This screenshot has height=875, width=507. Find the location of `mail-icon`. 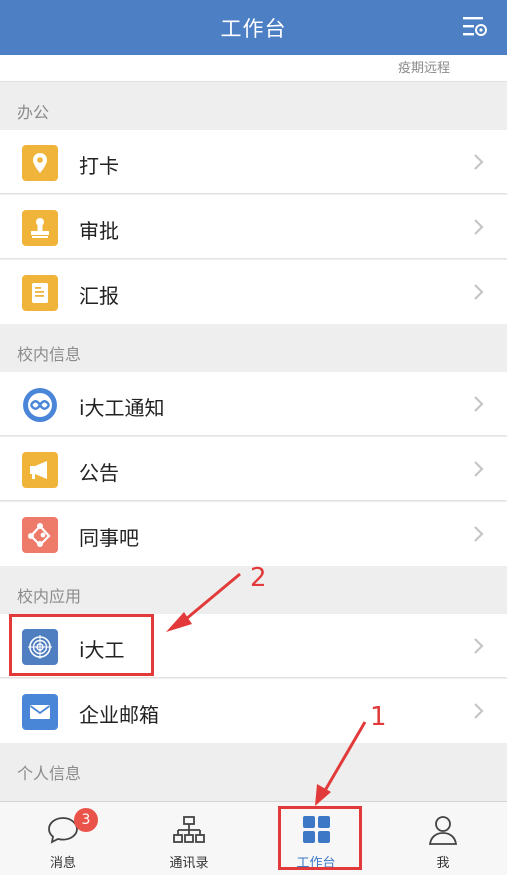

mail-icon is located at coordinates (40, 712).